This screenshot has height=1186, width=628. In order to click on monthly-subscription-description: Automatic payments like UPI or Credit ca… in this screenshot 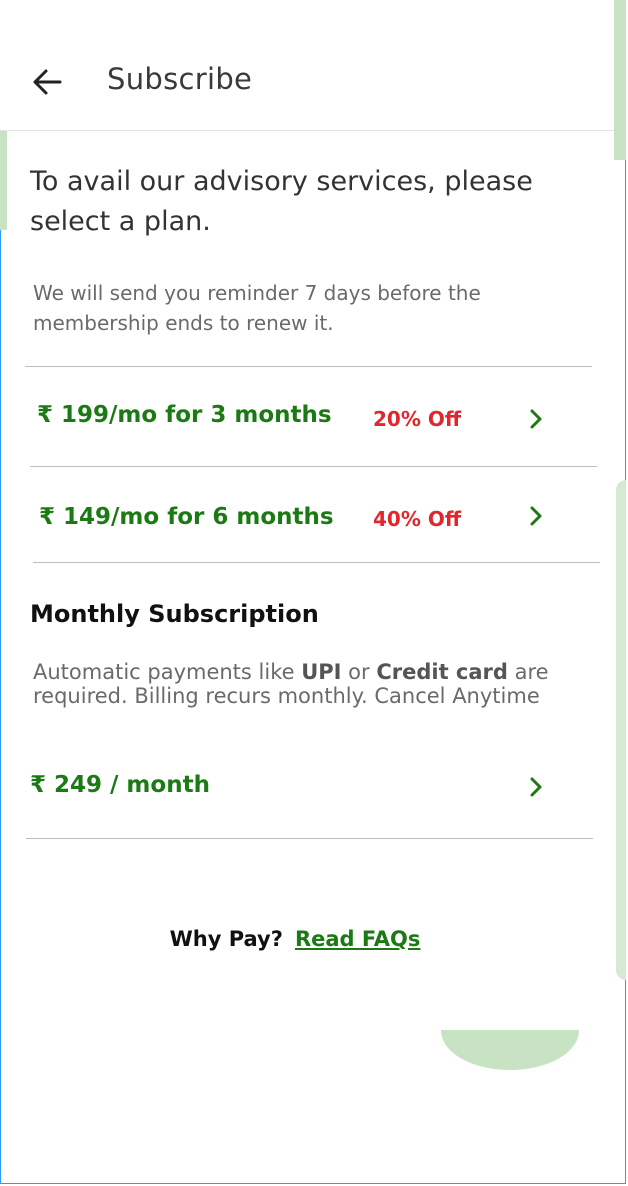, I will do `click(313, 684)`.